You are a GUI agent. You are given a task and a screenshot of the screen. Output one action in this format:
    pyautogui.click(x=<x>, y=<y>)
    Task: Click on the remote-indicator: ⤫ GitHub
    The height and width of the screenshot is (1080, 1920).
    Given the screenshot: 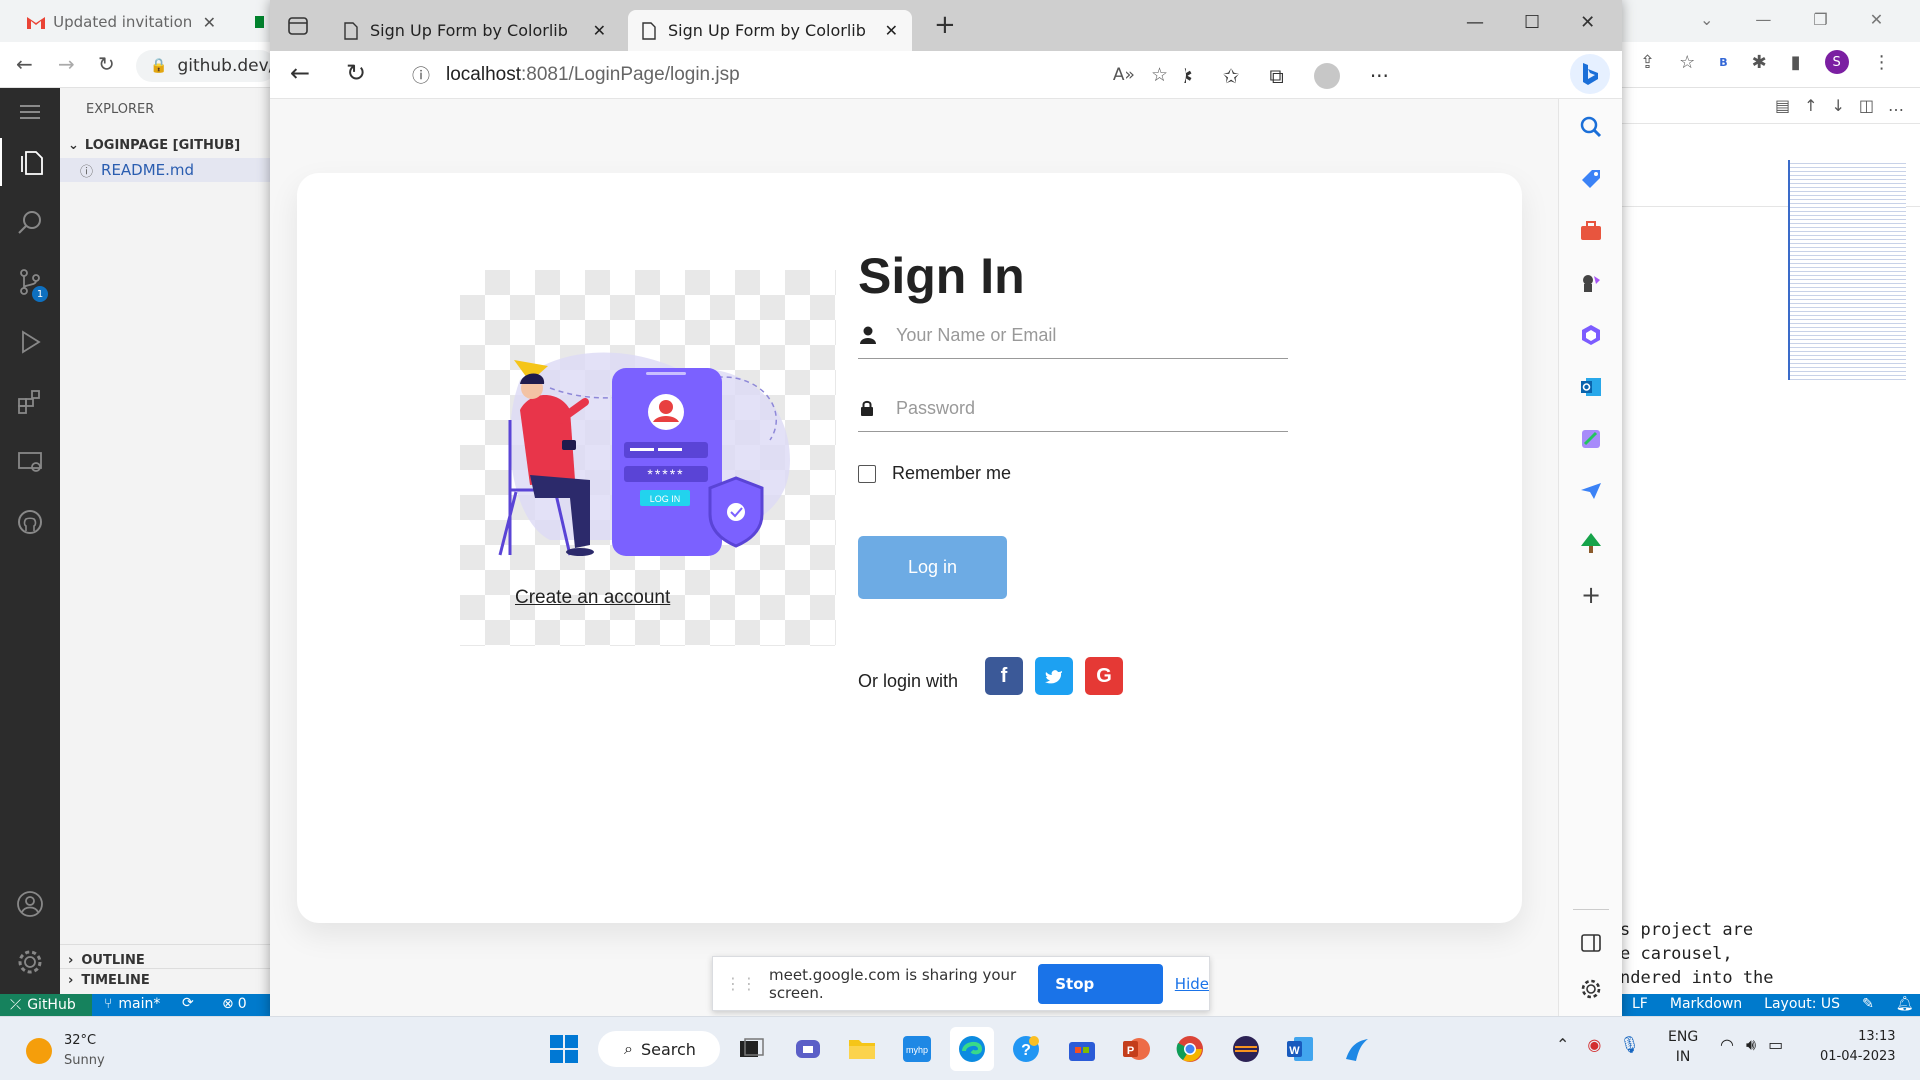 What is the action you would take?
    pyautogui.click(x=46, y=1005)
    